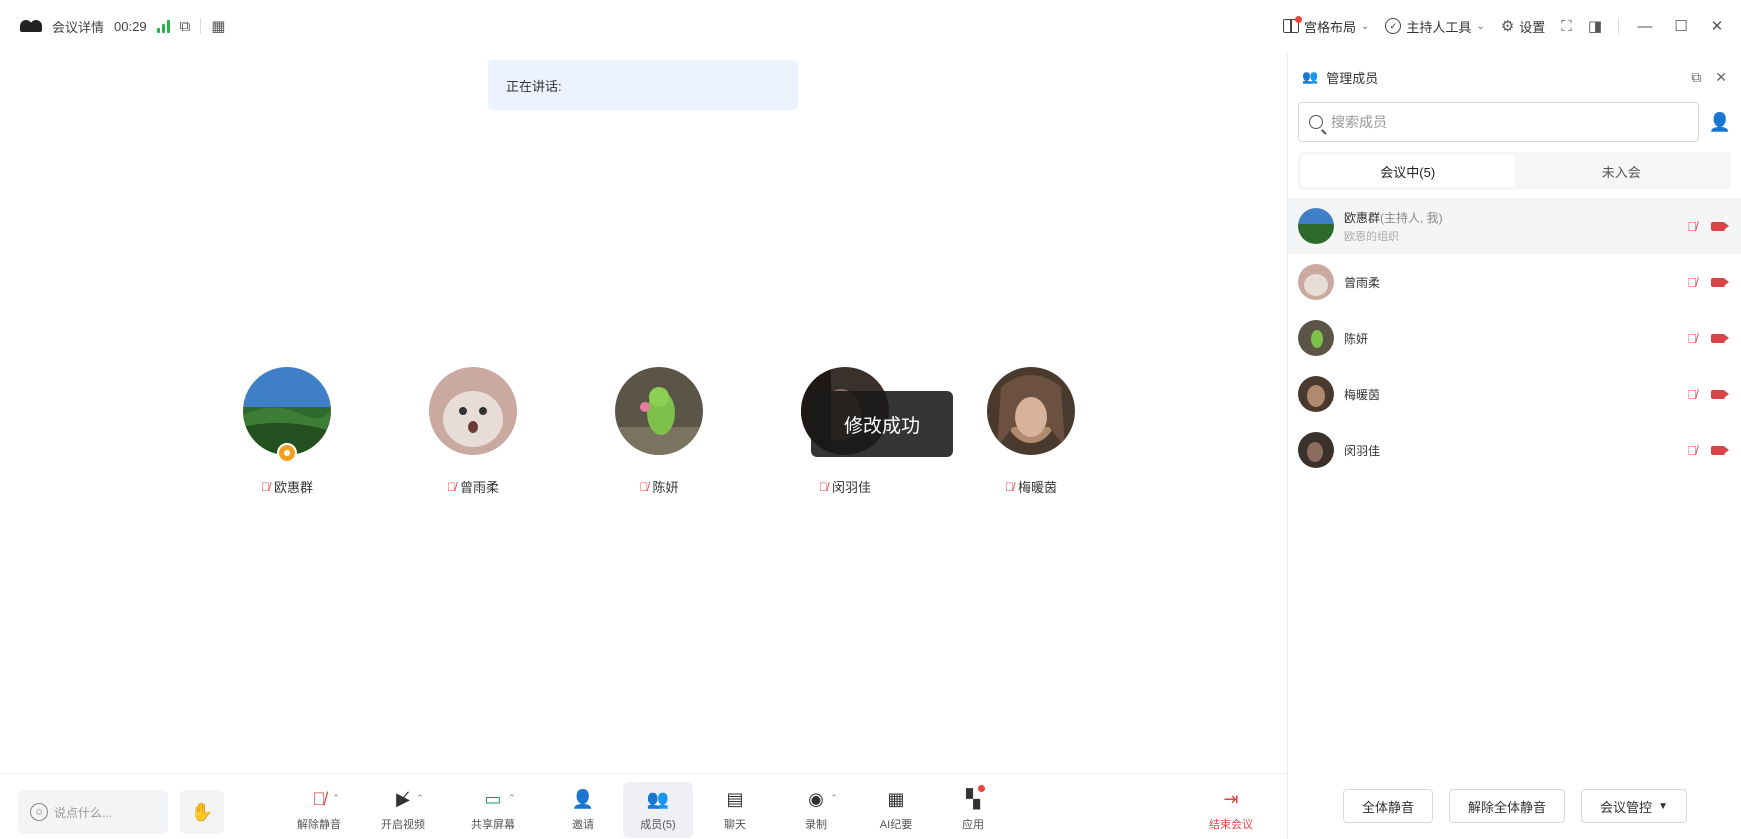 This screenshot has width=1741, height=839. Describe the element at coordinates (1231, 825) in the screenshot. I see `end-meeting-label: 结束会议` at that location.